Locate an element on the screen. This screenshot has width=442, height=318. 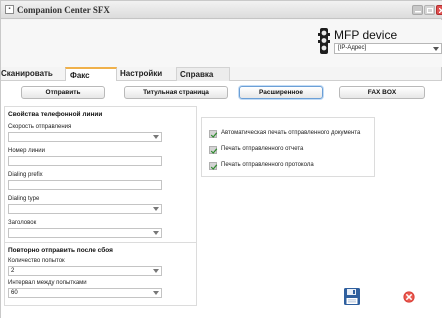
tab-settings: Настройки is located at coordinates (148, 74).